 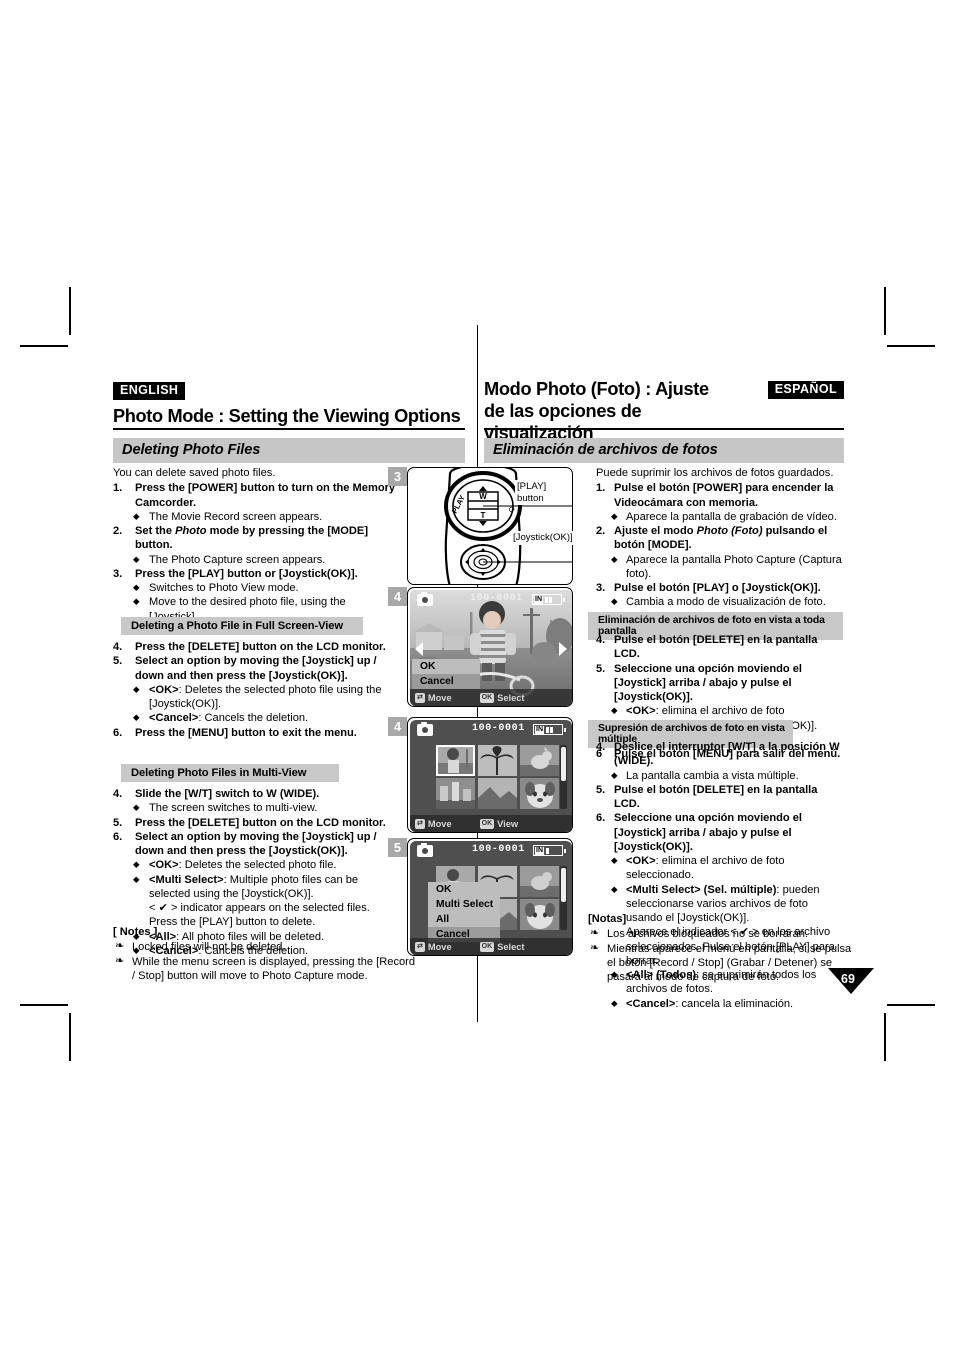 I want to click on figure5-scrollbar-track, so click(x=563, y=898).